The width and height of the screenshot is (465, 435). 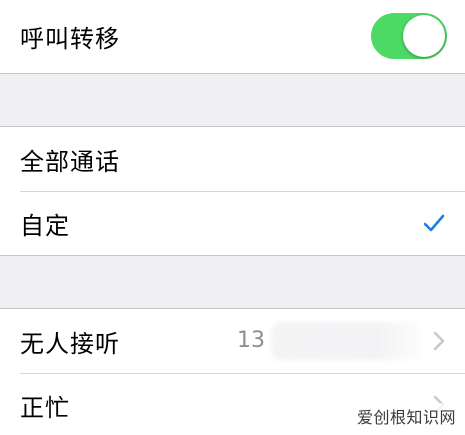 I want to click on call-forwarding-toggle, so click(x=409, y=36).